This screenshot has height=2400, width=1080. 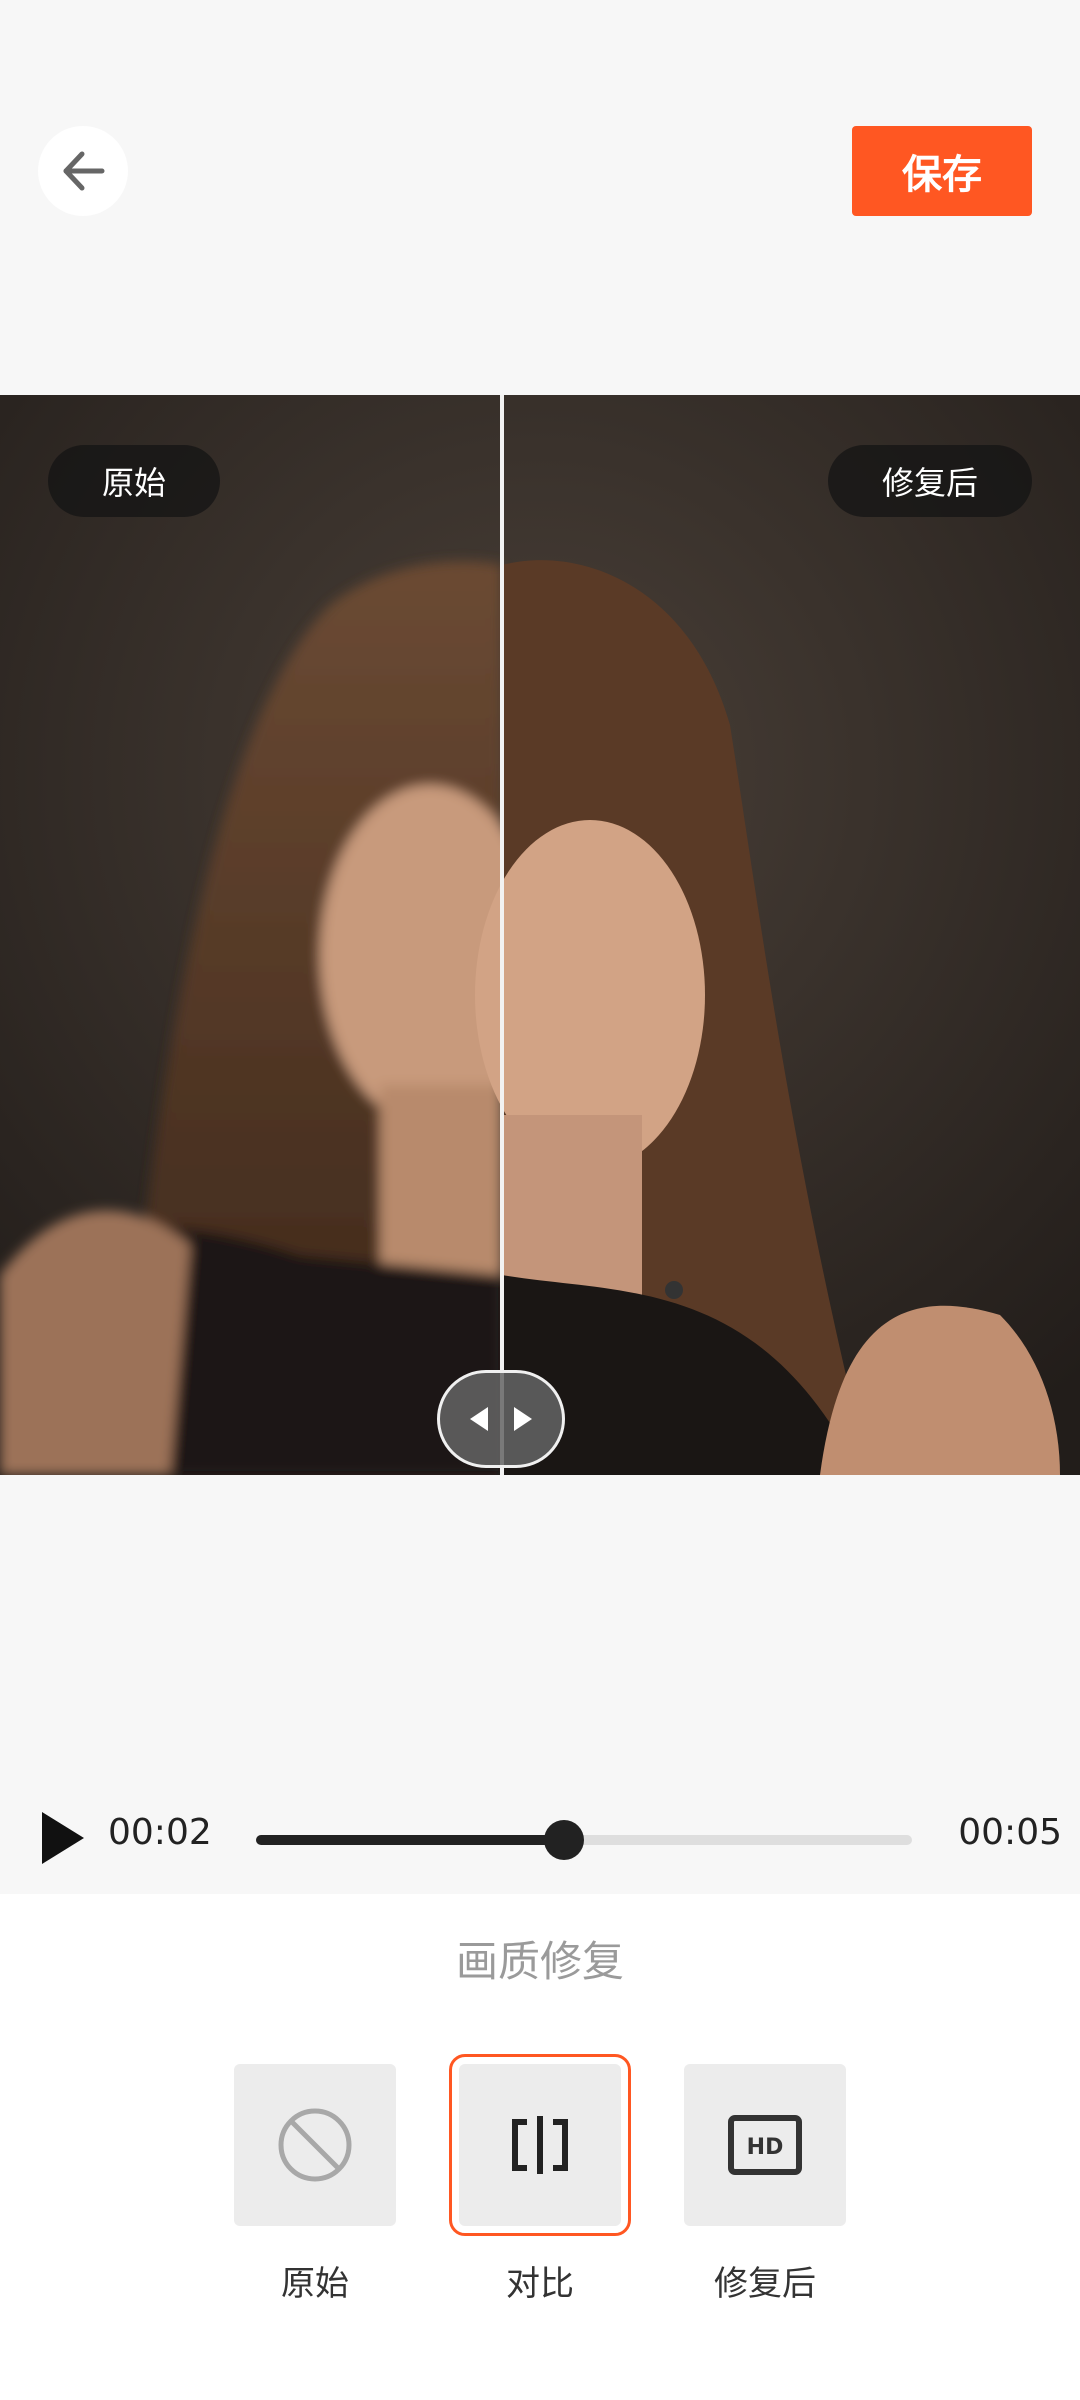 What do you see at coordinates (539, 1961) in the screenshot?
I see `panel-title: 画质修复` at bounding box center [539, 1961].